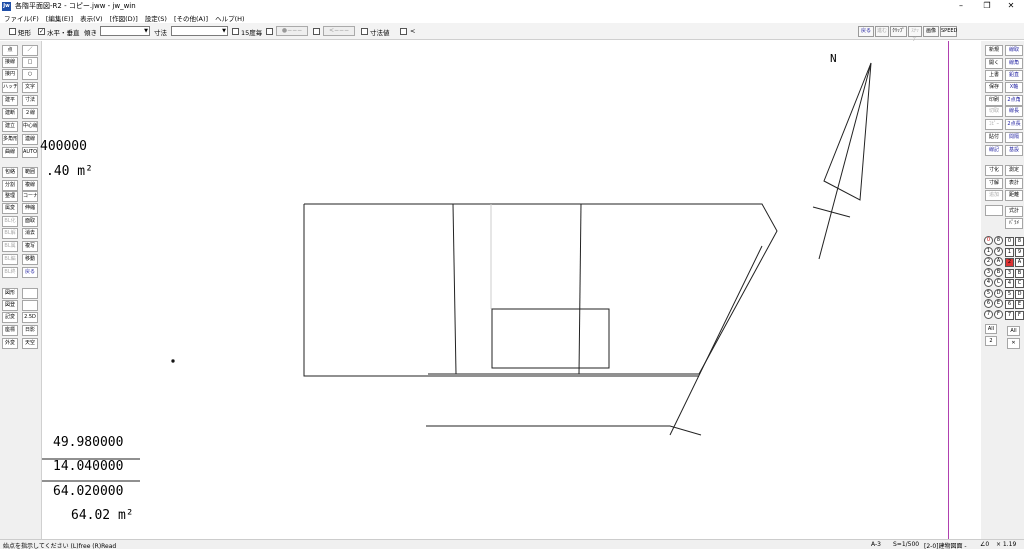 This screenshot has width=1024, height=549. What do you see at coordinates (30, 246) in the screenshot?
I see `left-tool-15-1: 複写` at bounding box center [30, 246].